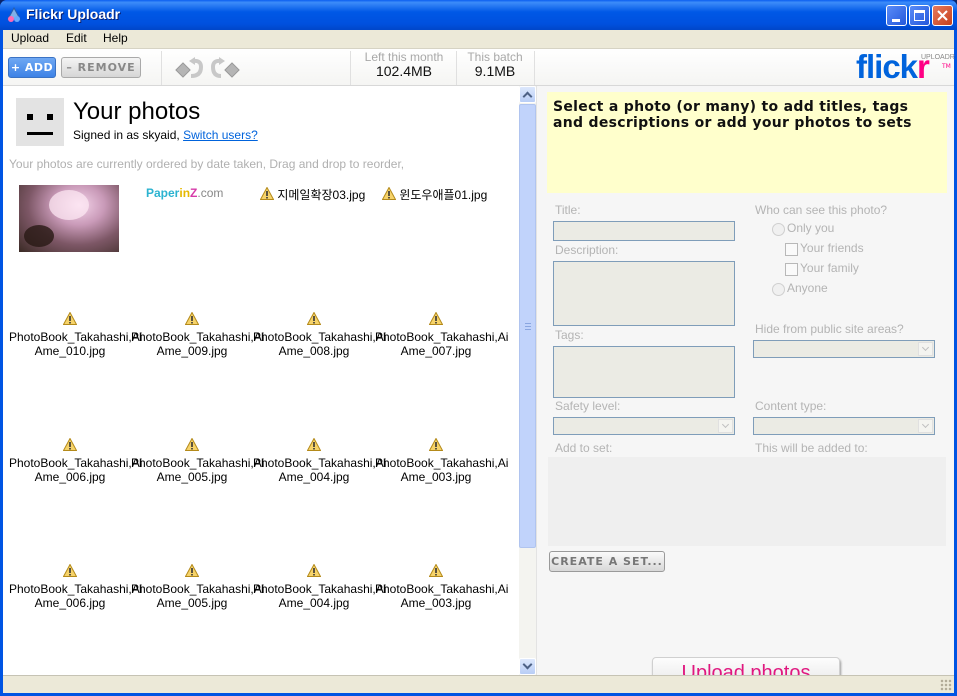 This screenshot has width=957, height=696. I want to click on radio-only-you, so click(778, 229).